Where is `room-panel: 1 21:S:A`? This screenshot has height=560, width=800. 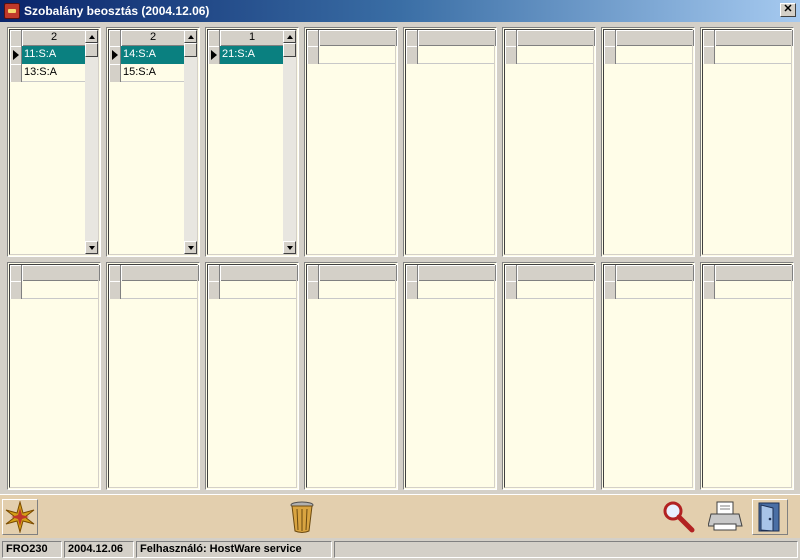 room-panel: 1 21:S:A is located at coordinates (252, 142).